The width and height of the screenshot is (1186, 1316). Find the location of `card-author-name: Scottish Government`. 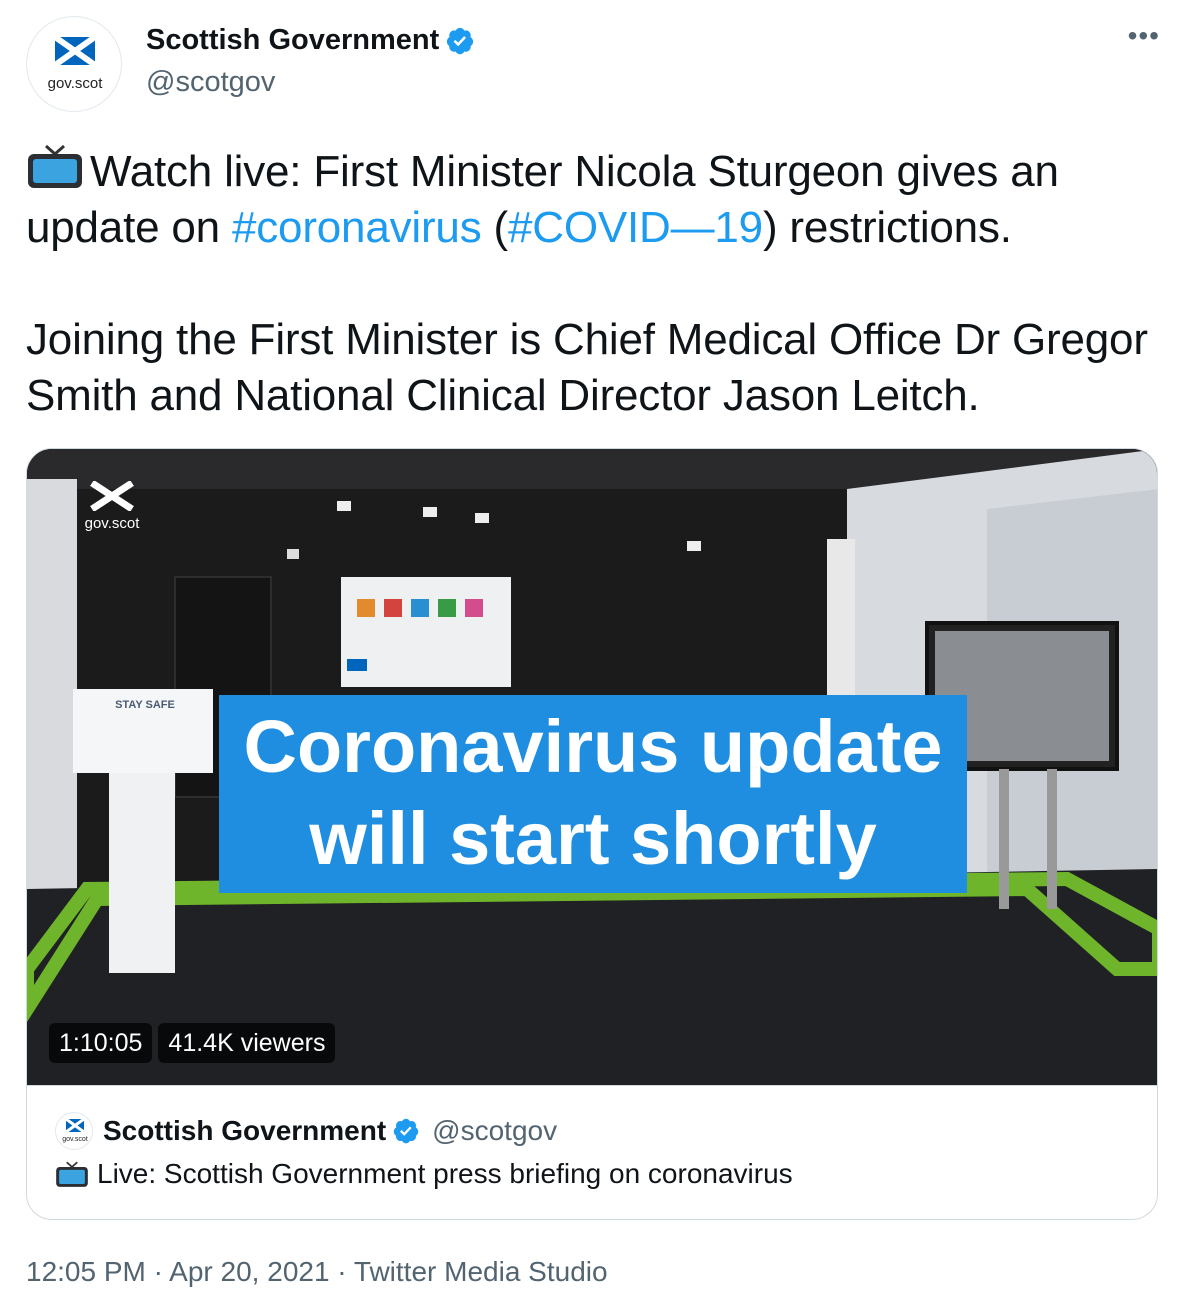

card-author-name: Scottish Government is located at coordinates (245, 1130).